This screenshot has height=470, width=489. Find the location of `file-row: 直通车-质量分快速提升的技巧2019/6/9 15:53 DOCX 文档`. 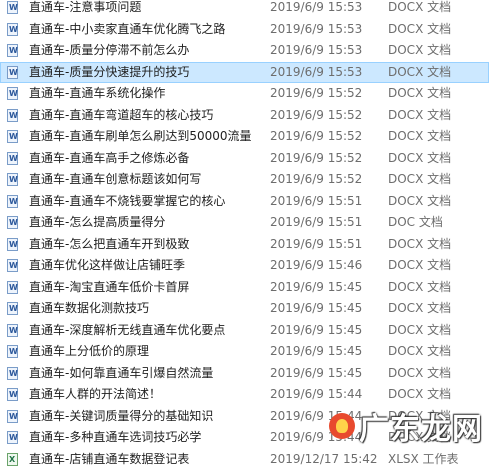

file-row: 直通车-质量分快速提升的技巧2019/6/9 15:53 DOCX 文档 is located at coordinates (244, 73).